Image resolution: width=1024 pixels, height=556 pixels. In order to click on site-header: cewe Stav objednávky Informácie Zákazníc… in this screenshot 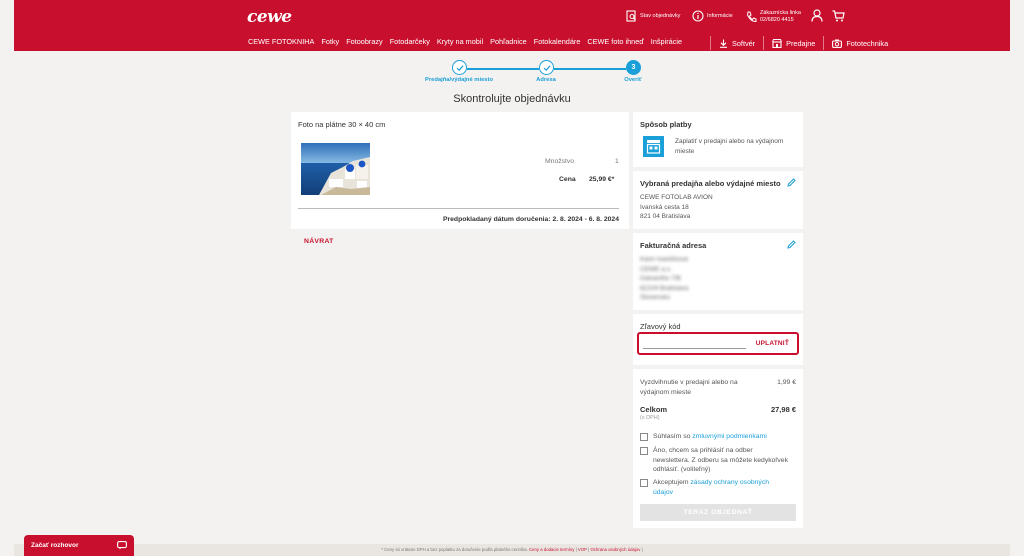, I will do `click(512, 25)`.